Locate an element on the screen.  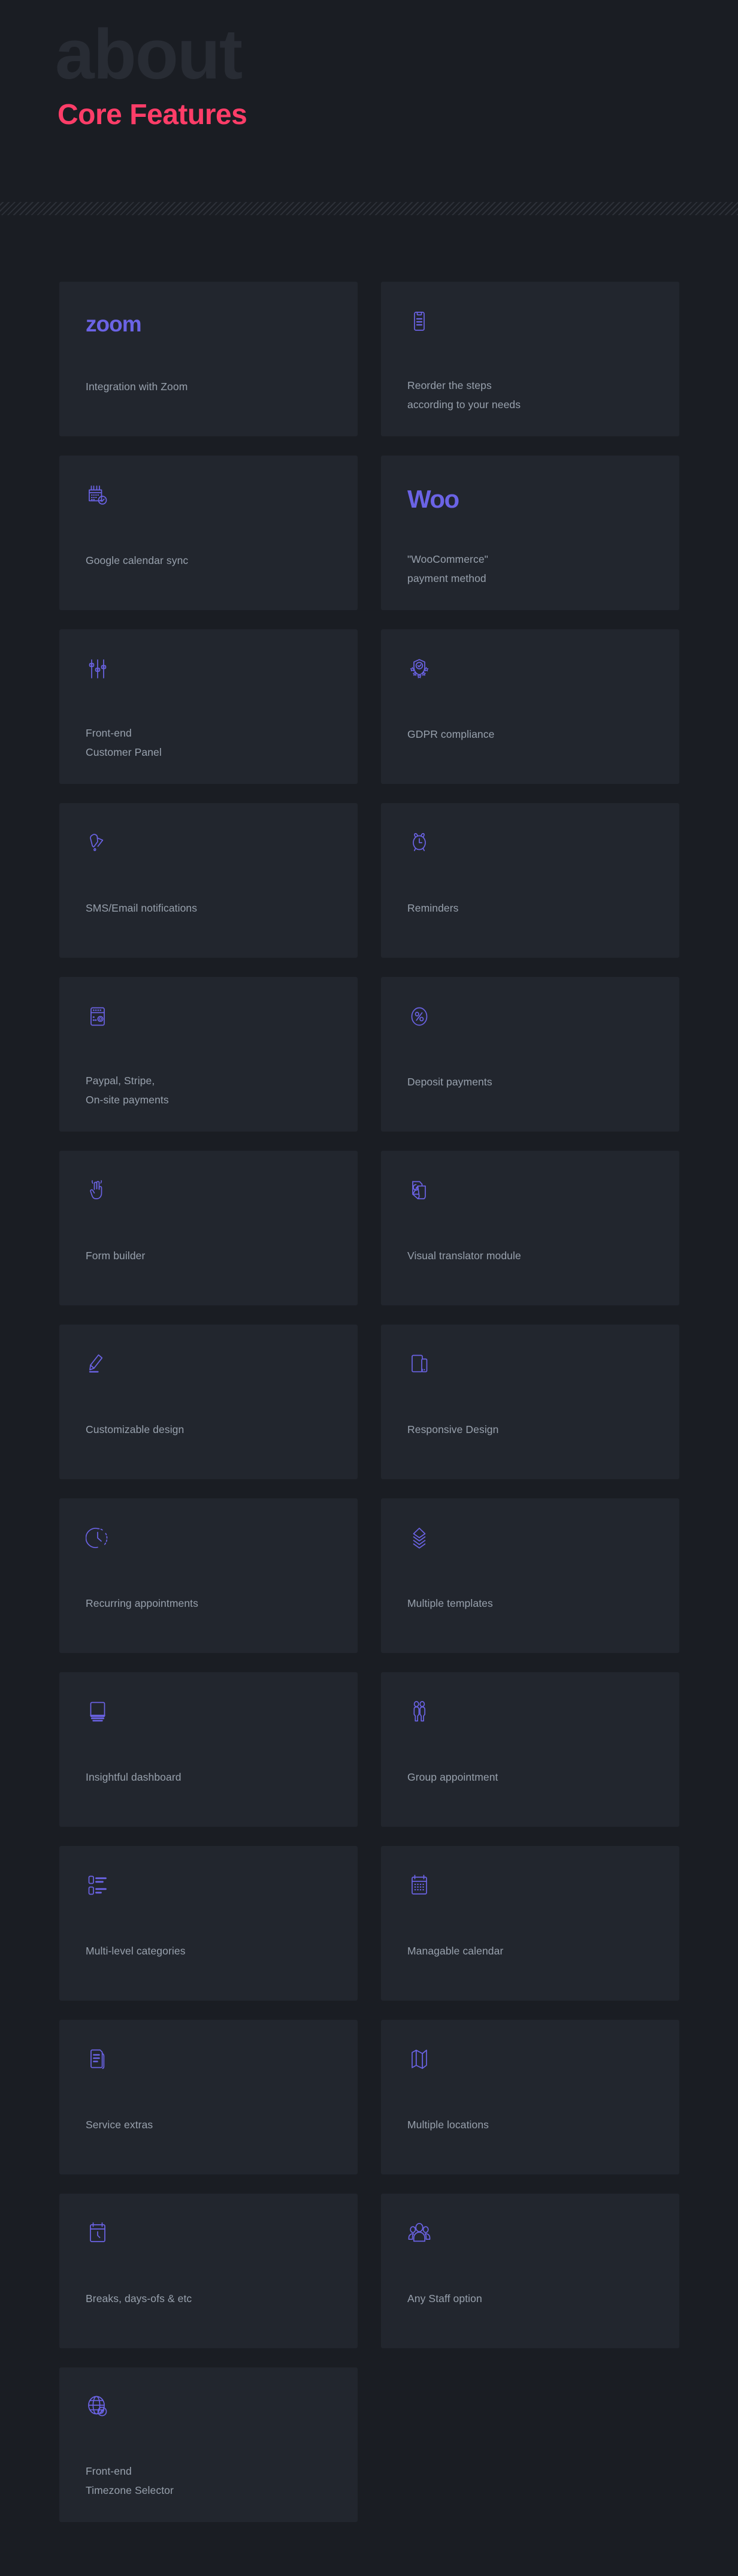
two-people-icon is located at coordinates (530, 1725).